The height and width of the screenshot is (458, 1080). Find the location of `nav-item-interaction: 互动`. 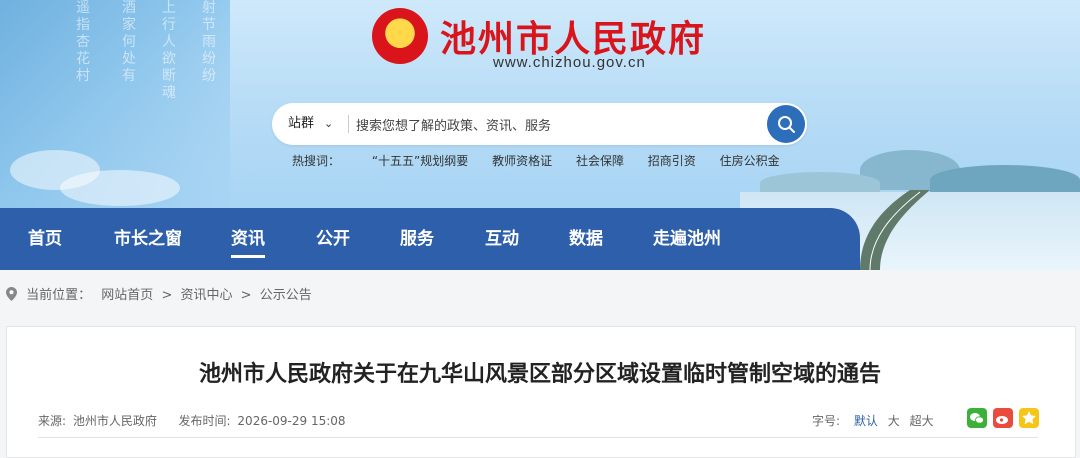

nav-item-interaction: 互动 is located at coordinates (502, 239).